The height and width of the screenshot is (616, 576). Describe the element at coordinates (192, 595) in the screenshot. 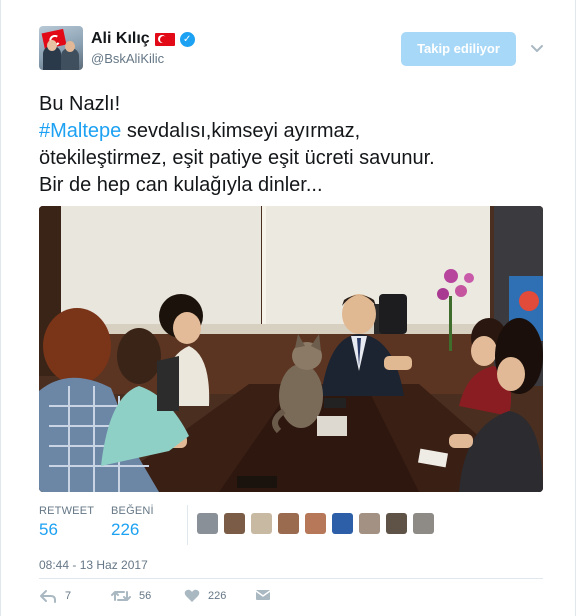

I see `heart-icon` at that location.